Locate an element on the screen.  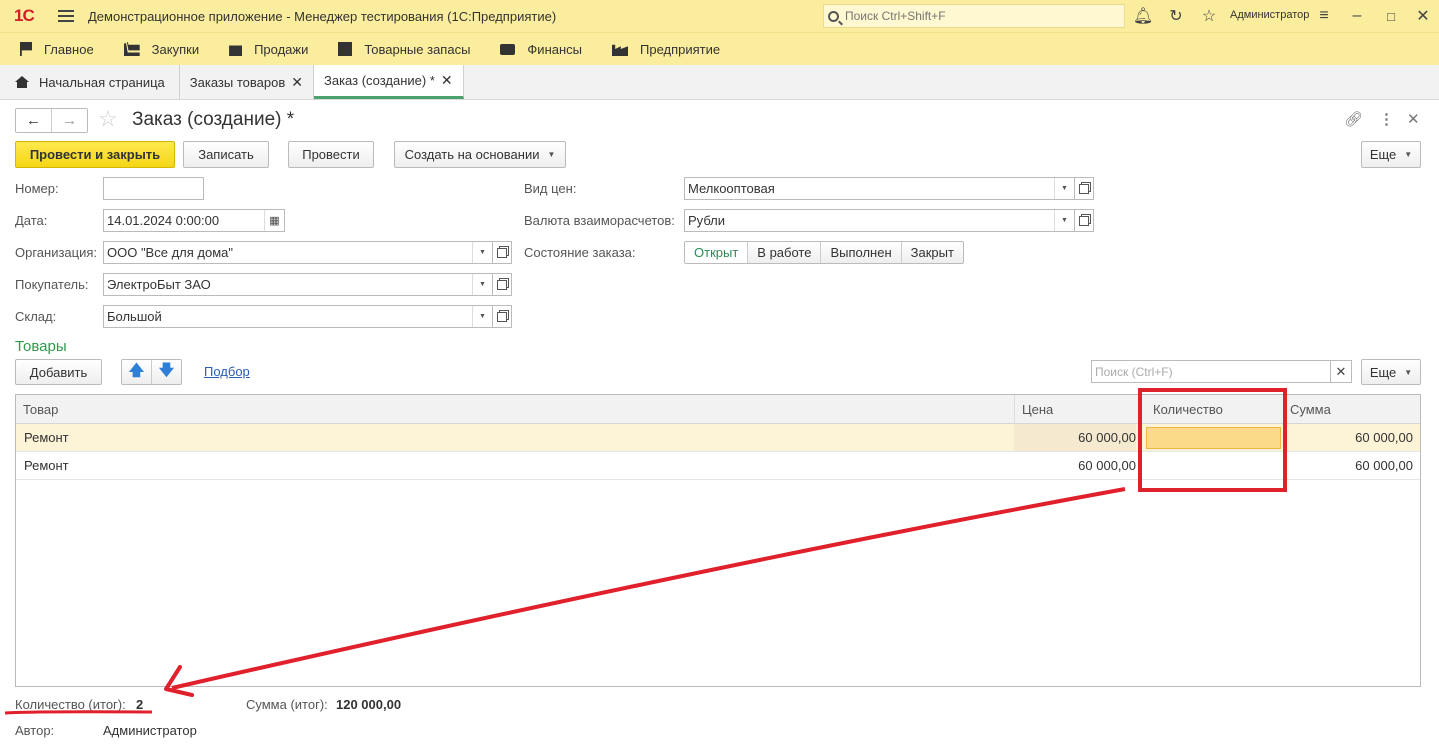
annotation-underline is located at coordinates (78, 712).